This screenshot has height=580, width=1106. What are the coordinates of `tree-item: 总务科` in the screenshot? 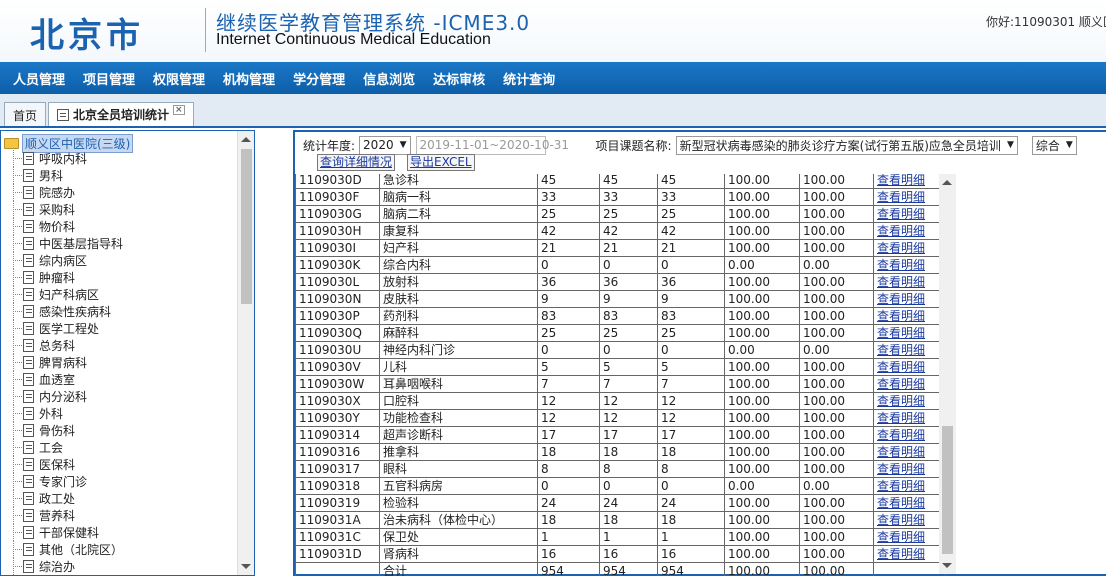 It's located at (66, 345).